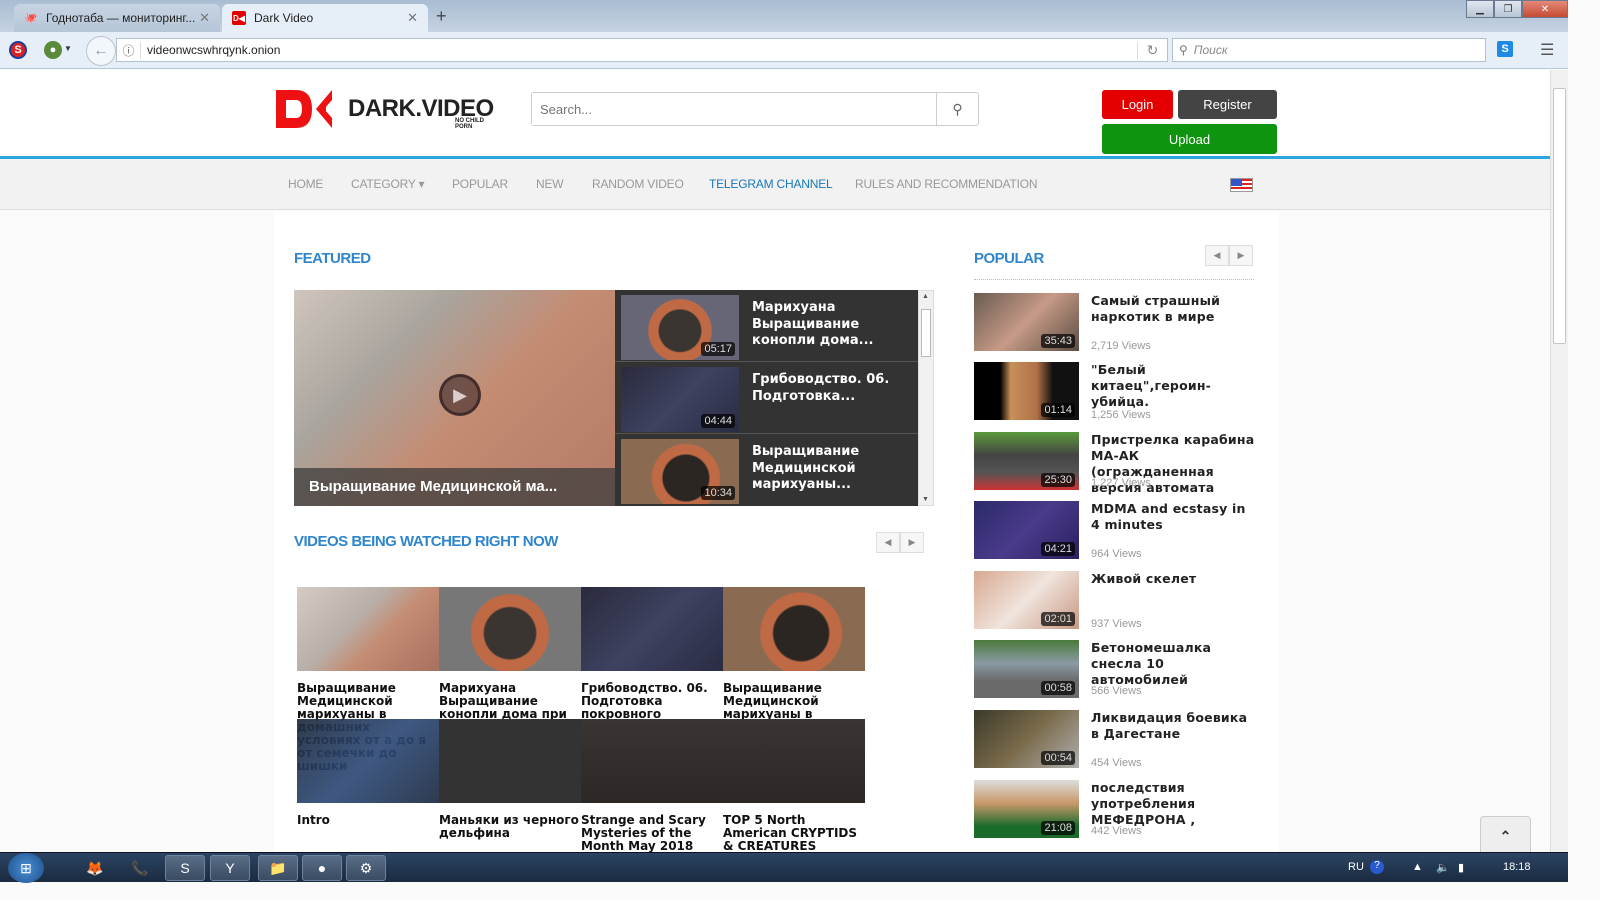 Image resolution: width=1600 pixels, height=900 pixels. I want to click on video-title: "Белый китаец",героин-убийца., so click(1173, 386).